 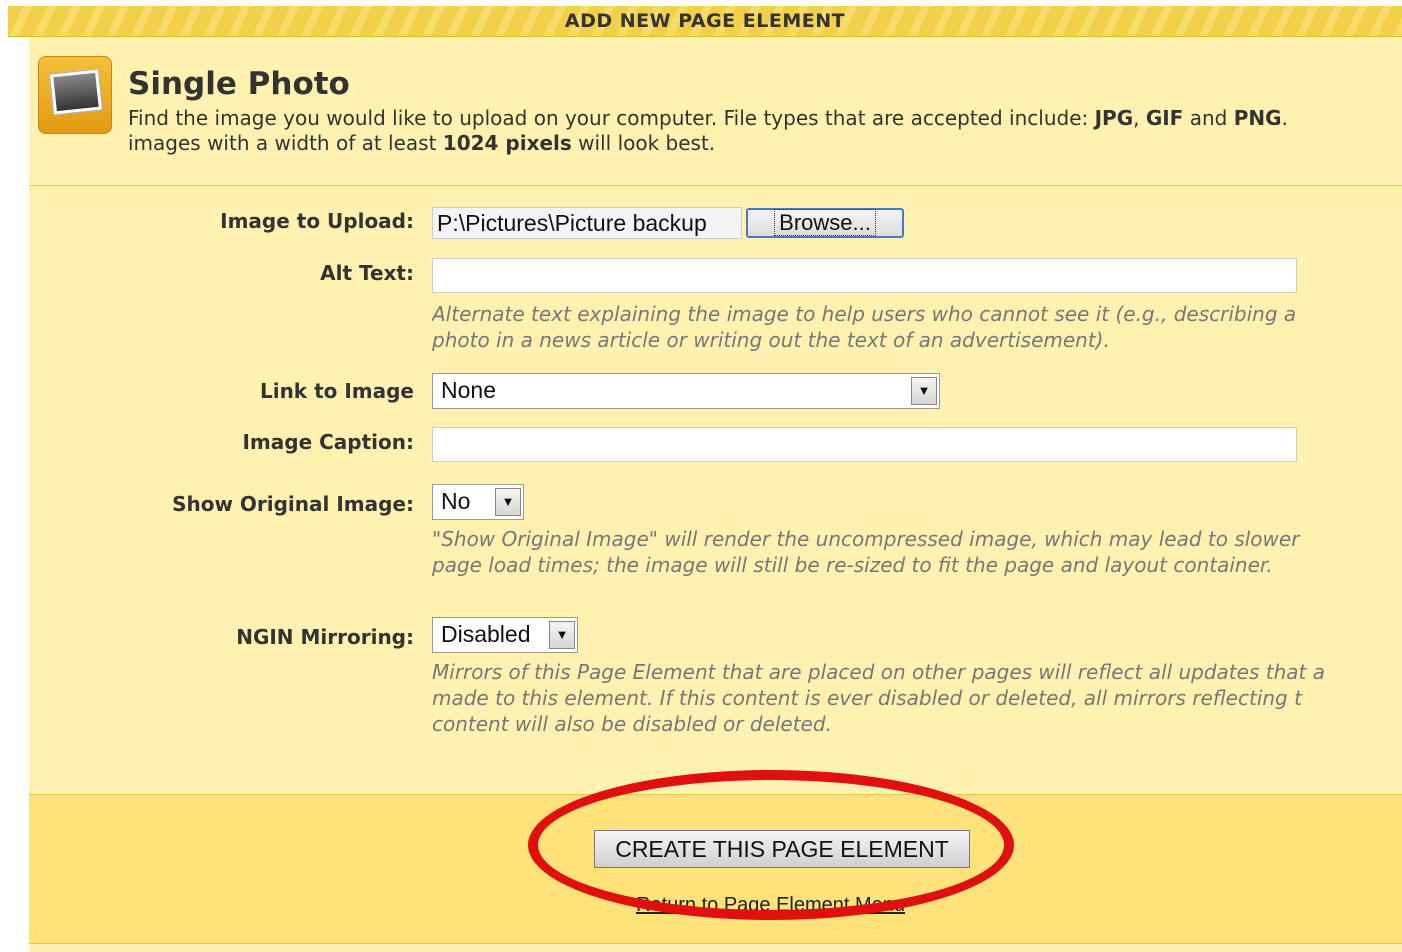 What do you see at coordinates (328, 442) in the screenshot?
I see `image-caption-label: Image Caption:` at bounding box center [328, 442].